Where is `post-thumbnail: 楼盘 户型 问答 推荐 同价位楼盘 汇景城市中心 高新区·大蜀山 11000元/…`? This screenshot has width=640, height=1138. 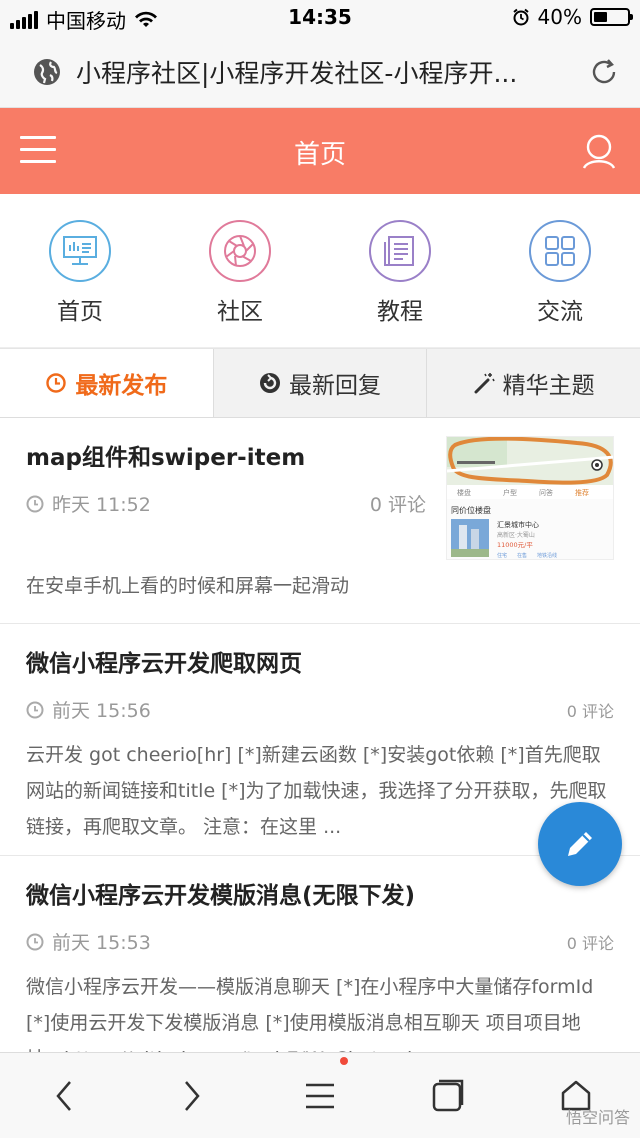 post-thumbnail: 楼盘 户型 问答 推荐 同价位楼盘 汇景城市中心 高新区·大蜀山 11000元/… is located at coordinates (530, 498).